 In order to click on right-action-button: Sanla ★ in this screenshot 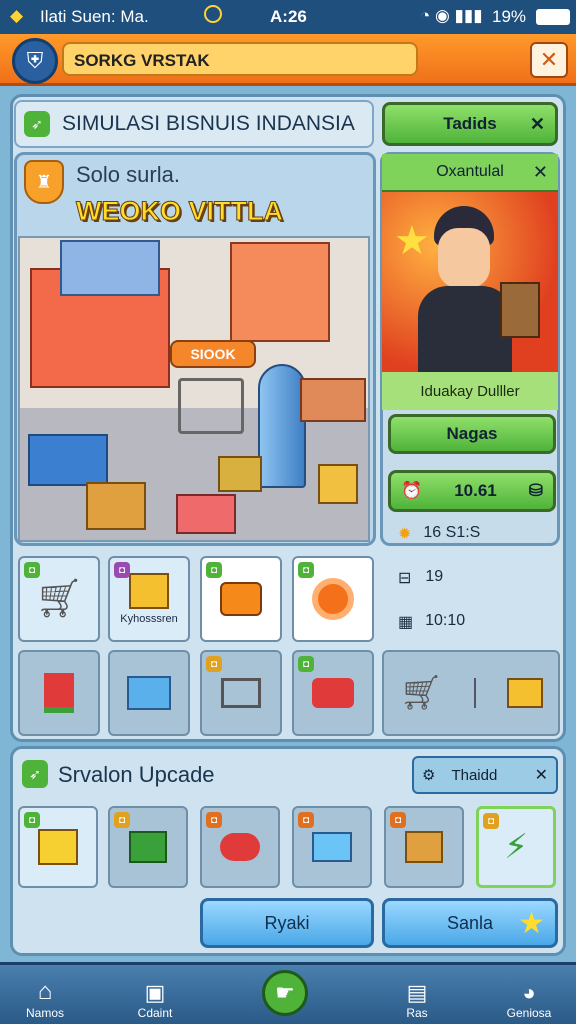, I will do `click(470, 923)`.